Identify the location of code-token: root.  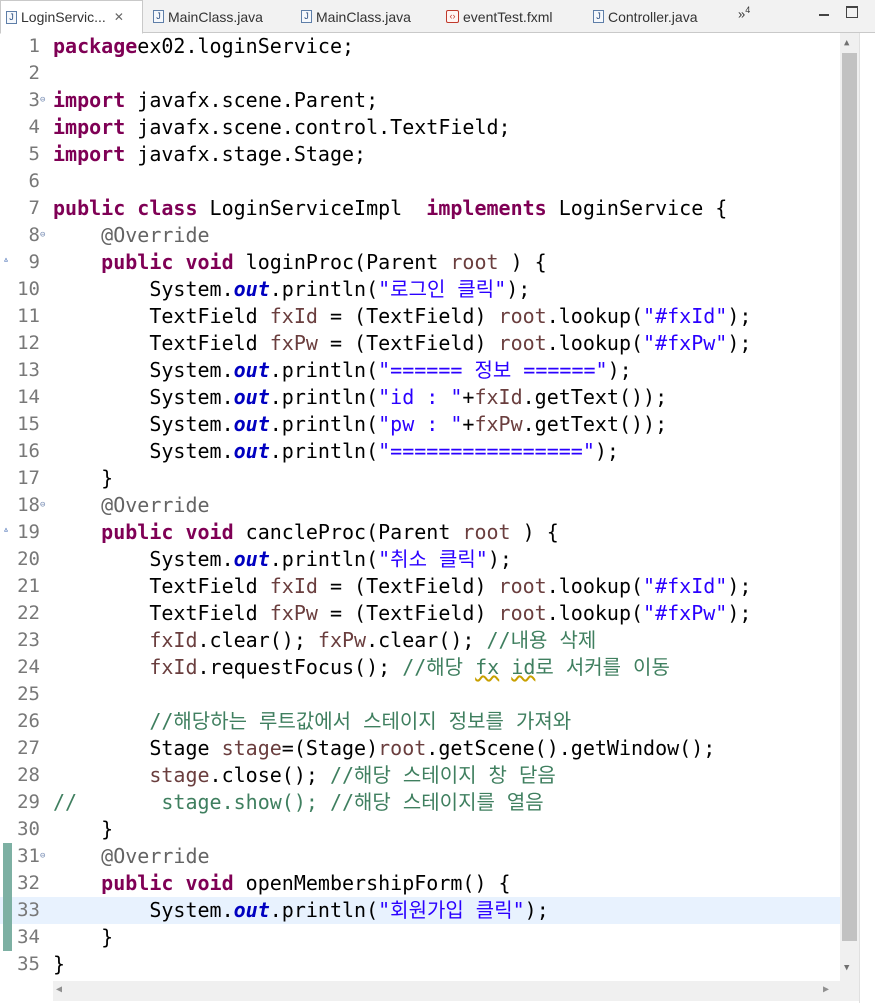
(486, 532).